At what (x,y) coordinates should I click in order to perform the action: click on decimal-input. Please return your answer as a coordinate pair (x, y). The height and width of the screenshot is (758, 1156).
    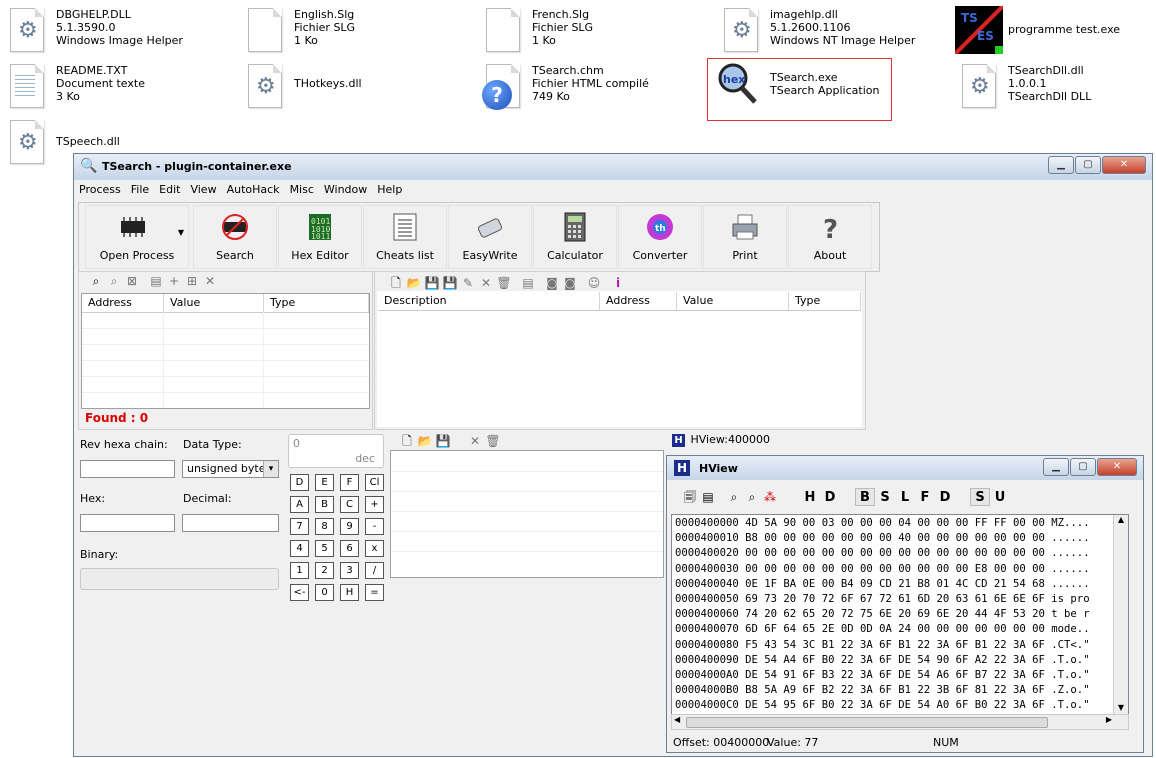
    Looking at the image, I should click on (230, 523).